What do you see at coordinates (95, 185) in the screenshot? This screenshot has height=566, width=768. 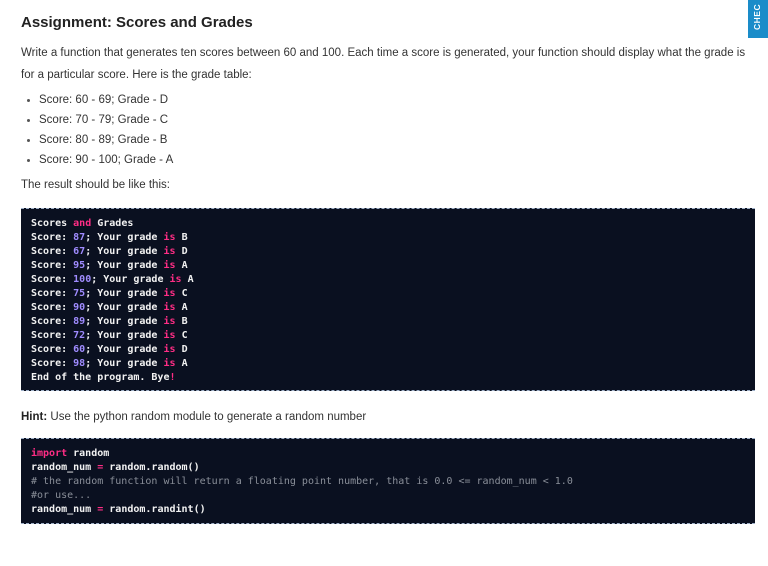 I see `result-label: The result should be like this:` at bounding box center [95, 185].